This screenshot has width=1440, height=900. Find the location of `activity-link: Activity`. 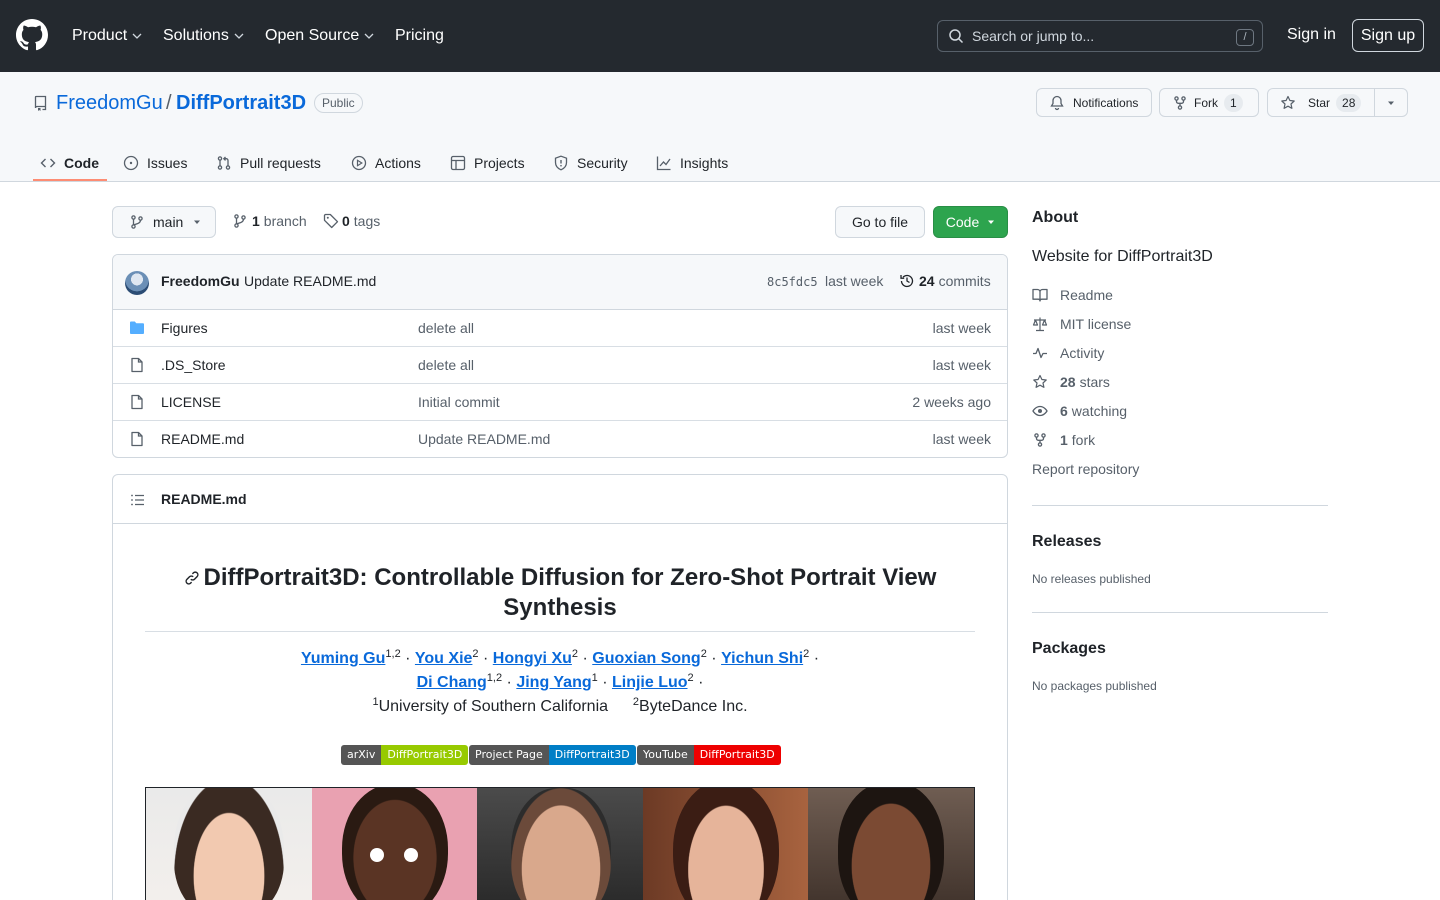

activity-link: Activity is located at coordinates (1068, 353).